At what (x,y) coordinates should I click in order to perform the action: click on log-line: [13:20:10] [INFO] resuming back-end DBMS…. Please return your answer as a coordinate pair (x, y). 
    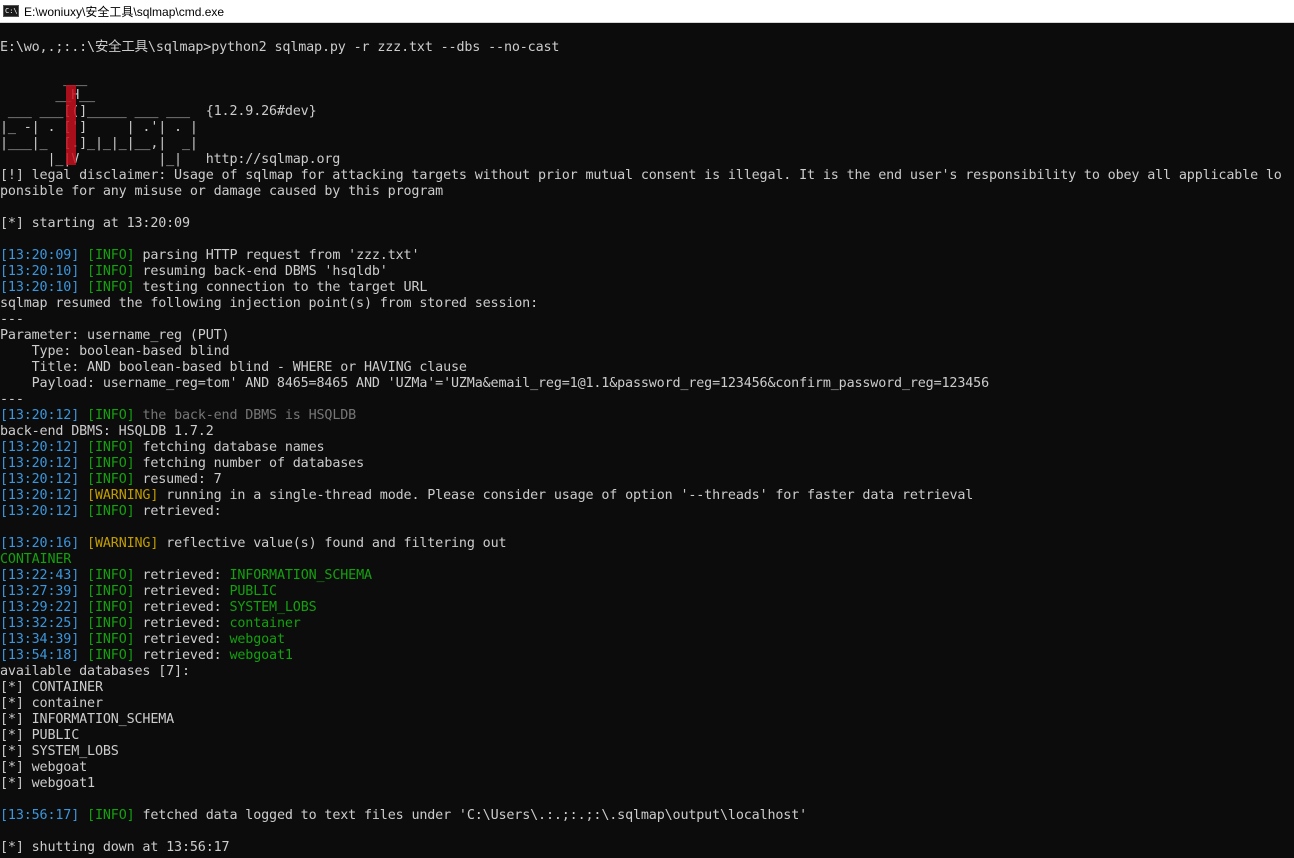
    Looking at the image, I should click on (194, 271).